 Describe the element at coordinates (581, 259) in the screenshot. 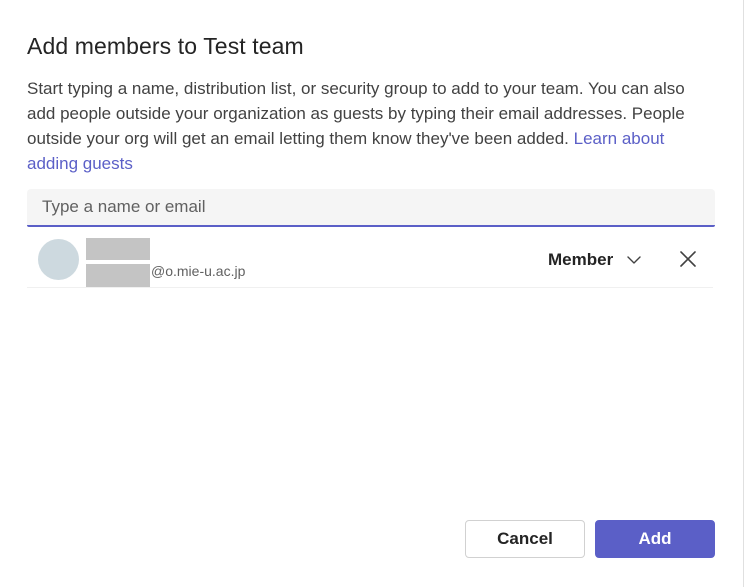

I see `role-label: Member` at that location.